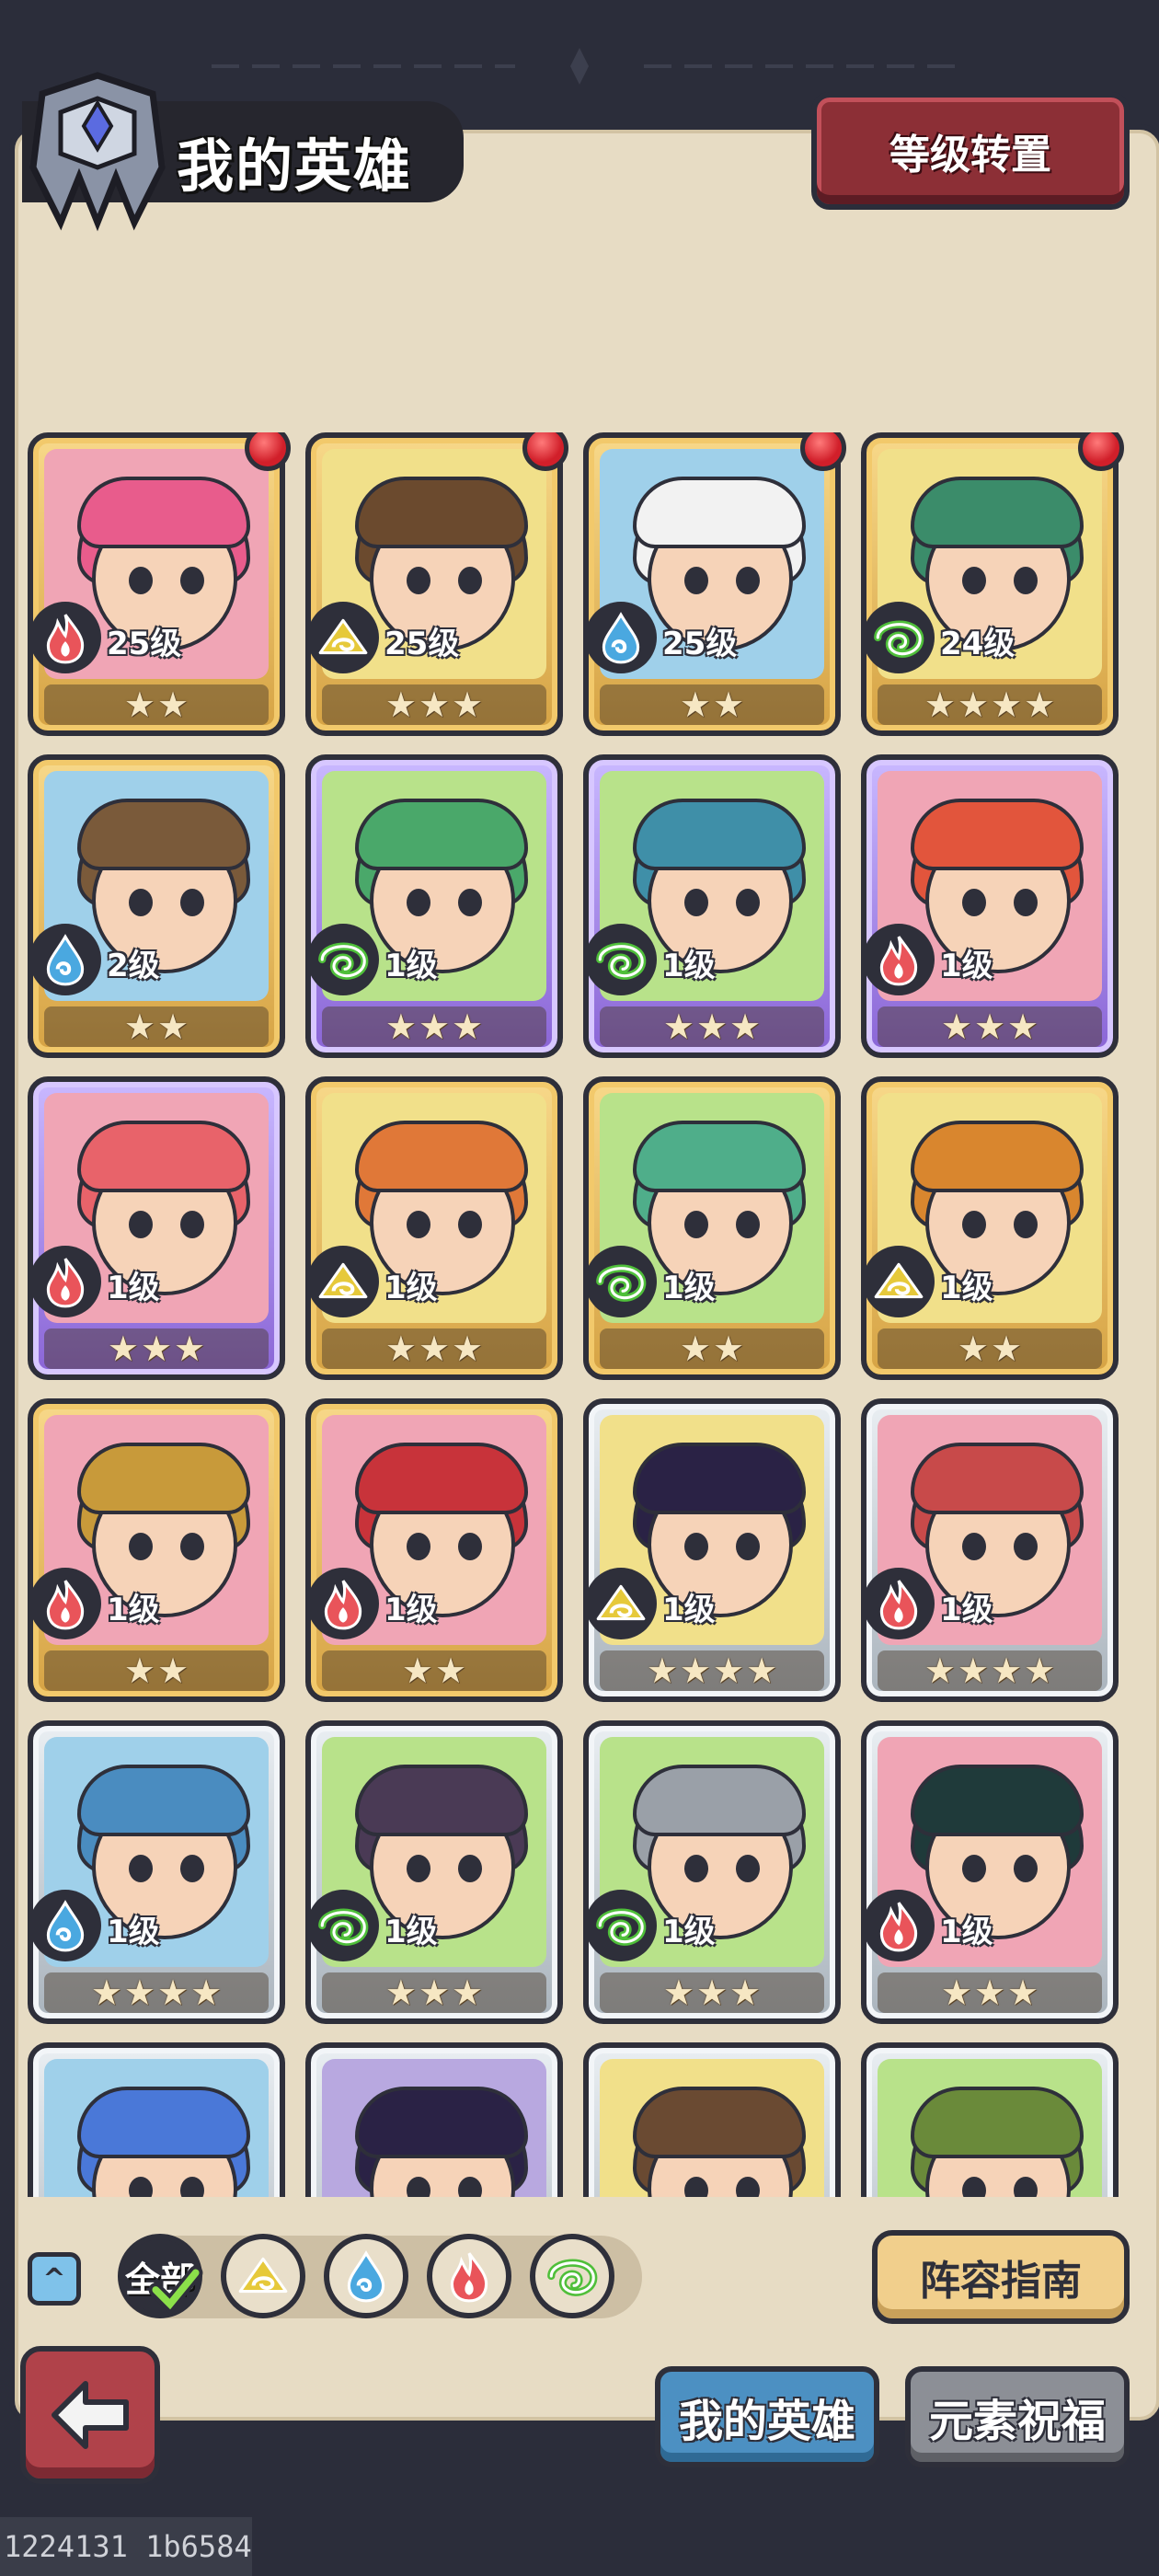  What do you see at coordinates (469, 2276) in the screenshot?
I see `filter-fire-button` at bounding box center [469, 2276].